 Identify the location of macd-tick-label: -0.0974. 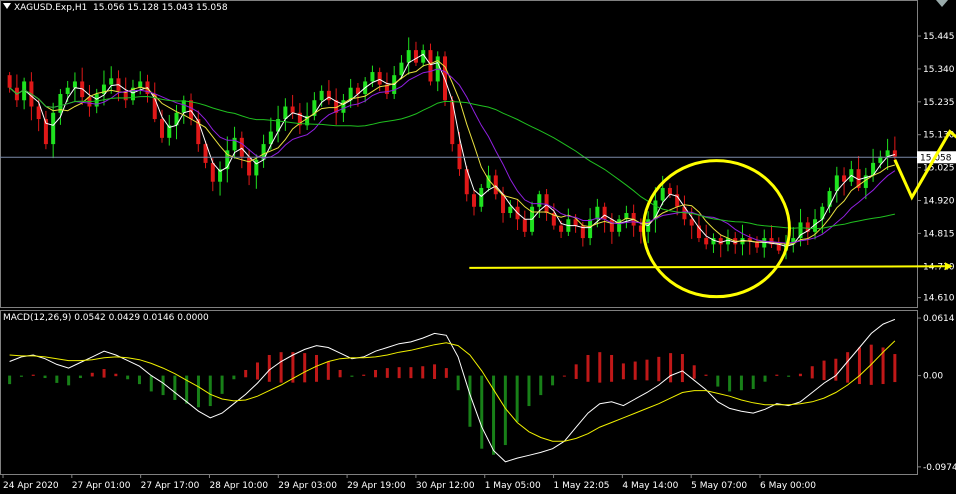
(939, 468).